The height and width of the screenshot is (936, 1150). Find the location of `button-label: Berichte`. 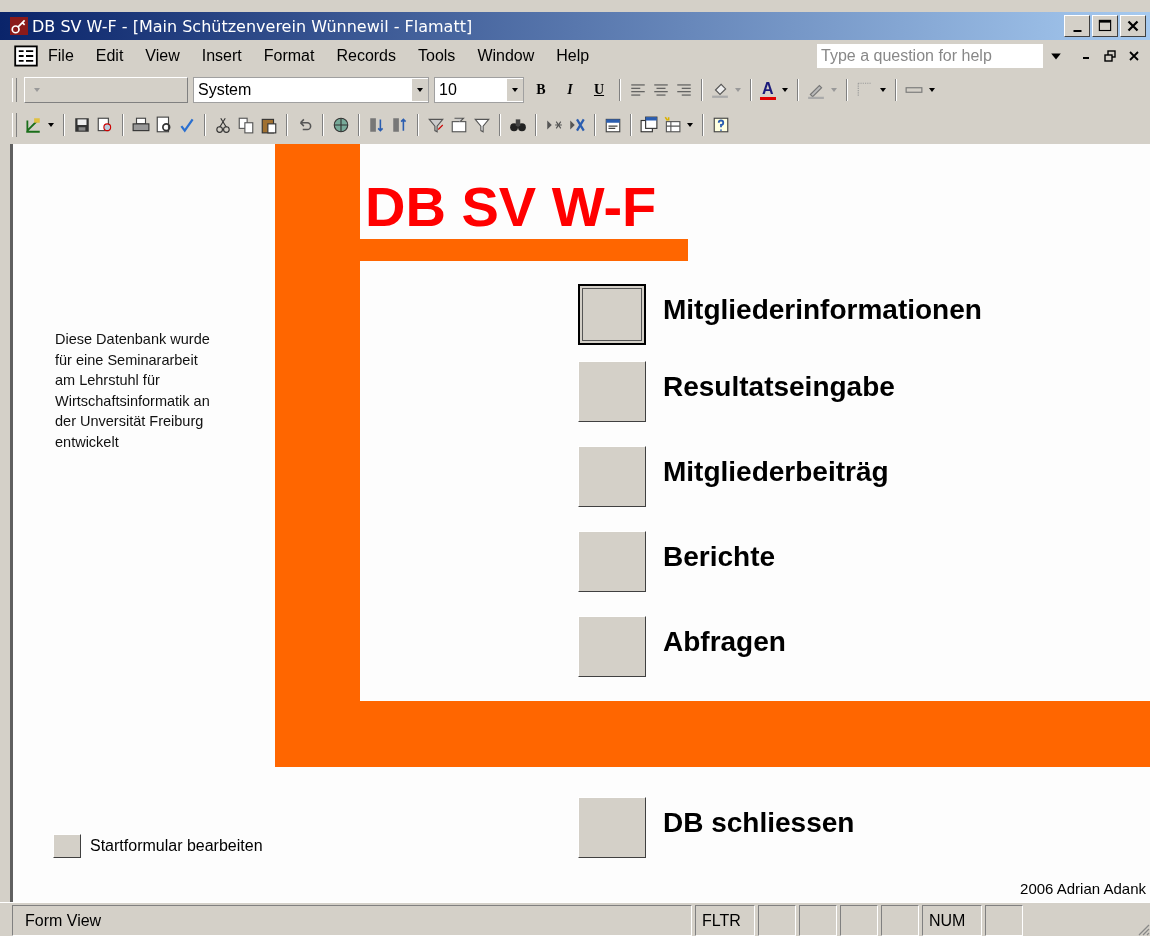

button-label: Berichte is located at coordinates (719, 557).